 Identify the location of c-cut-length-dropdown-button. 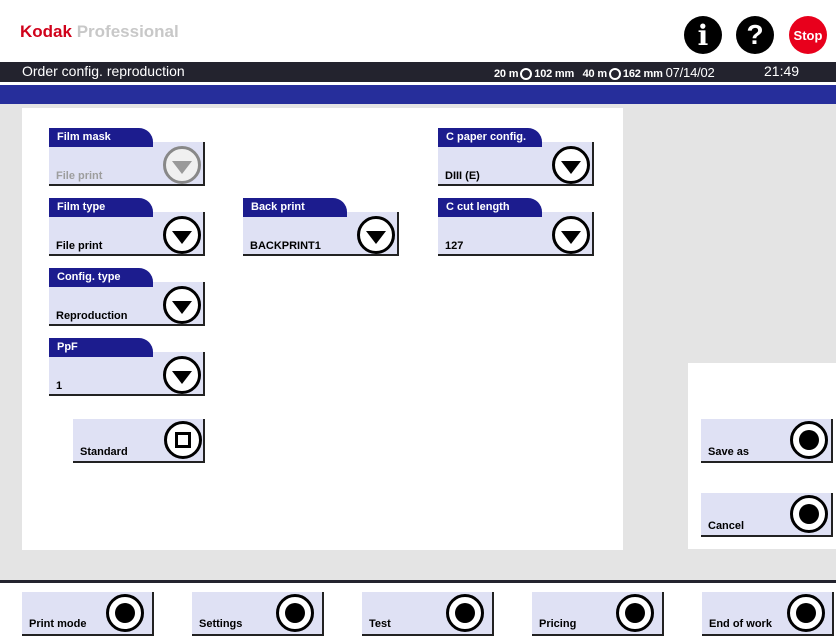
(571, 235).